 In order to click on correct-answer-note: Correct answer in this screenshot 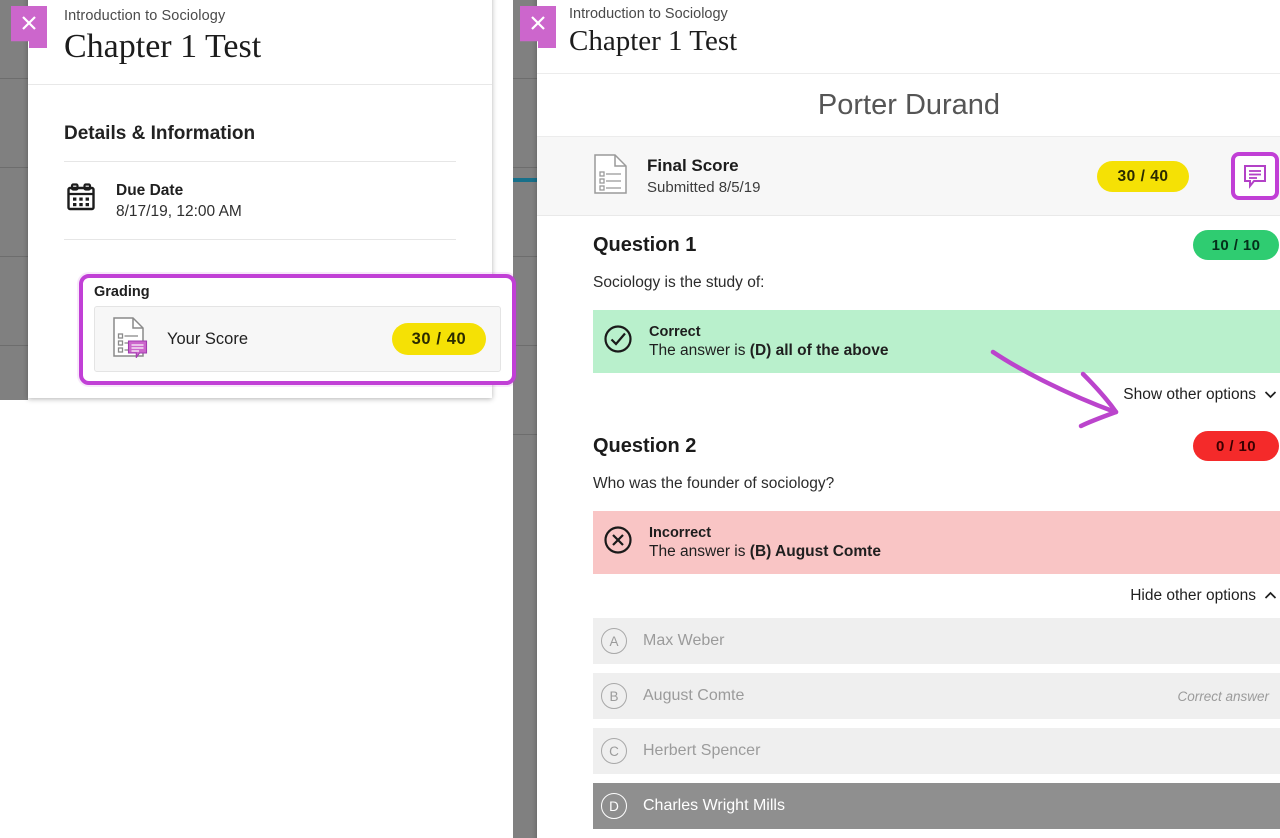, I will do `click(1223, 696)`.